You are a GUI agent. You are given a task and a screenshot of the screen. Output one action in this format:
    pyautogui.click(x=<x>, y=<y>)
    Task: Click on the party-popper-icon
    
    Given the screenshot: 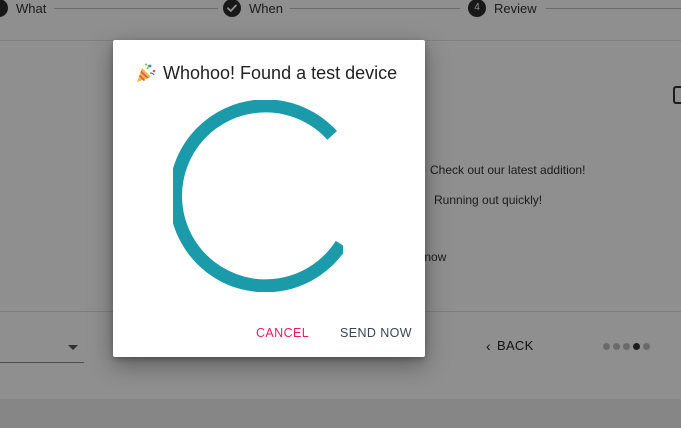 What is the action you would take?
    pyautogui.click(x=146, y=72)
    